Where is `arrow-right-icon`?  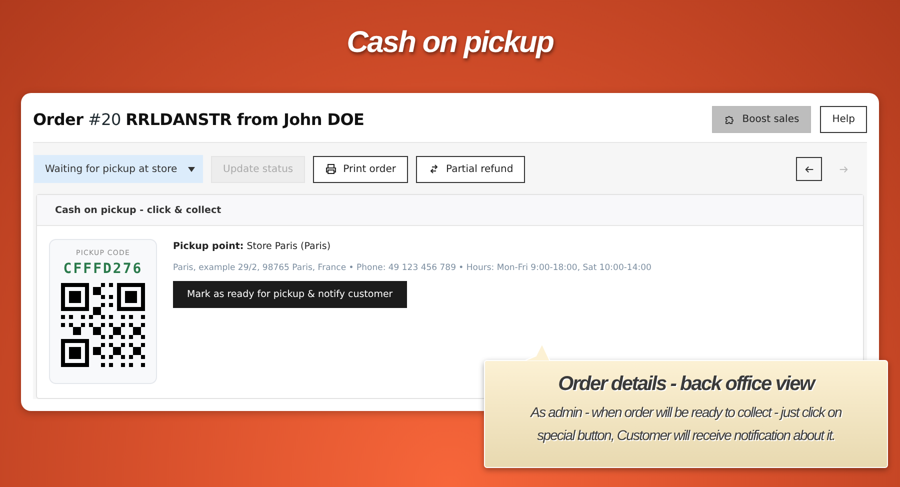
arrow-right-icon is located at coordinates (843, 169).